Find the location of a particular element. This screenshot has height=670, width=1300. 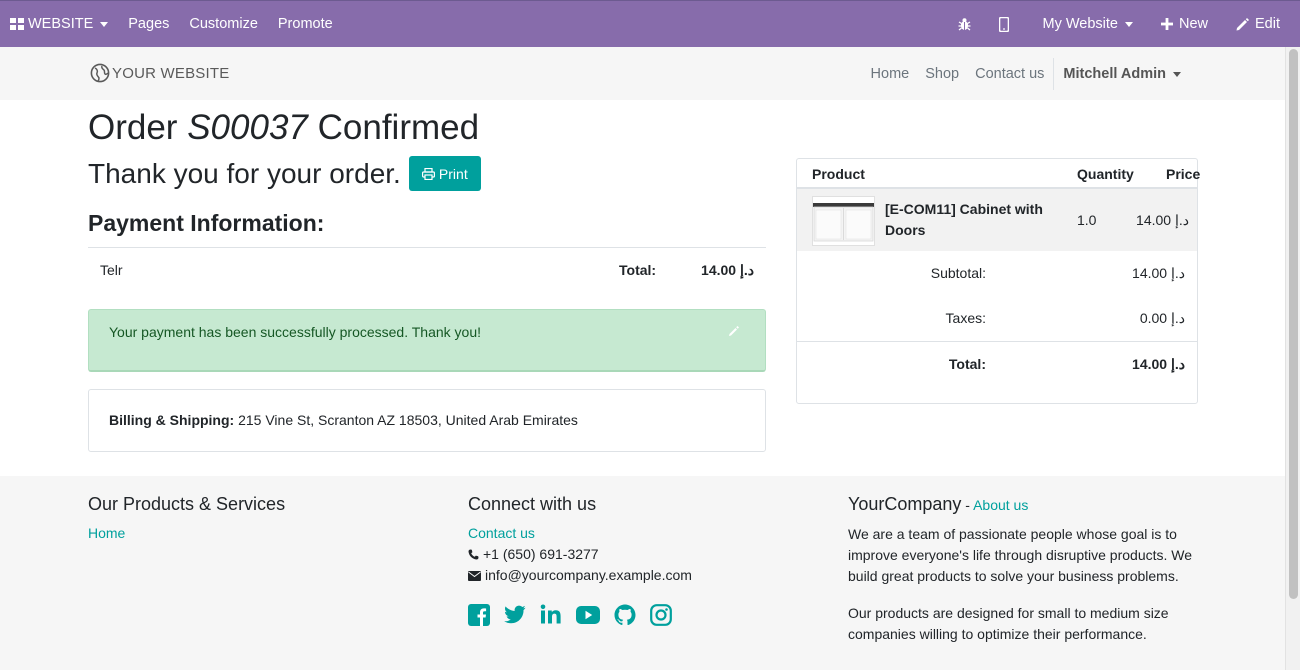

bug-icon is located at coordinates (964, 24).